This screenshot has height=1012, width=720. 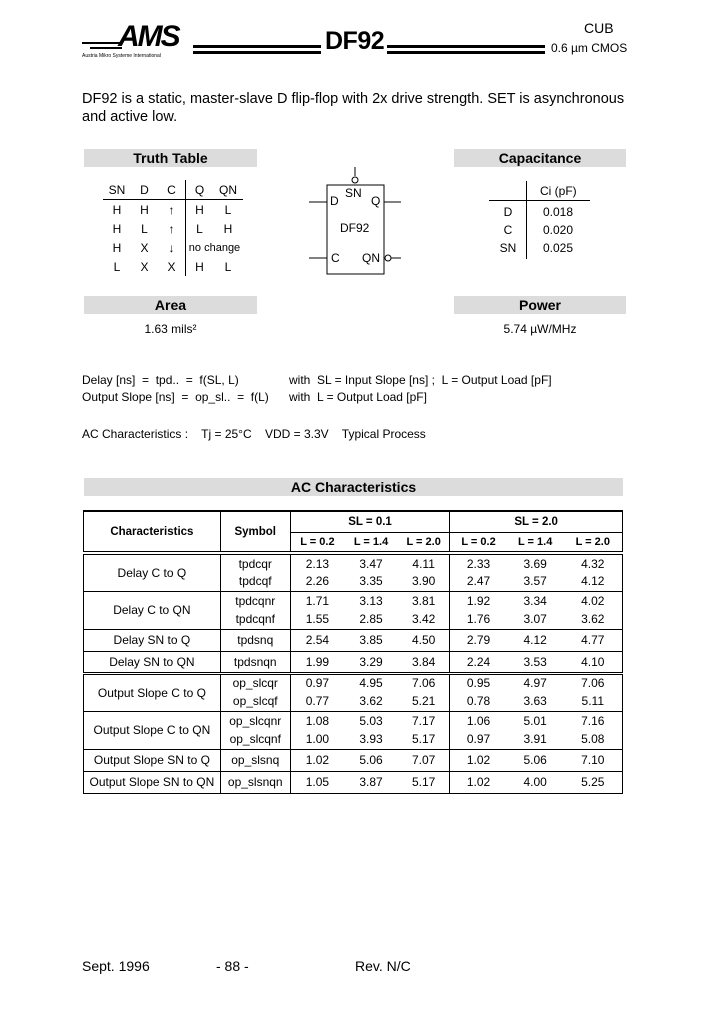 What do you see at coordinates (371, 561) in the screenshot?
I see `value-cell: 3.47` at bounding box center [371, 561].